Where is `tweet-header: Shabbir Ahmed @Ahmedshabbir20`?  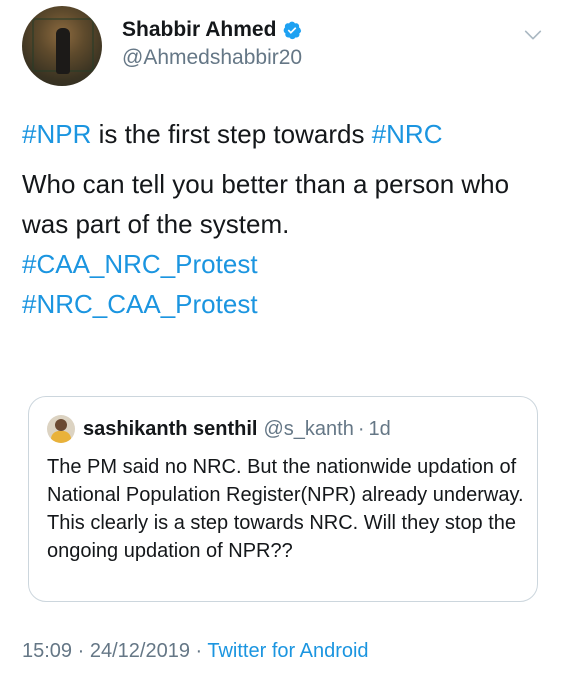
tweet-header: Shabbir Ahmed @Ahmedshabbir20 is located at coordinates (287, 46).